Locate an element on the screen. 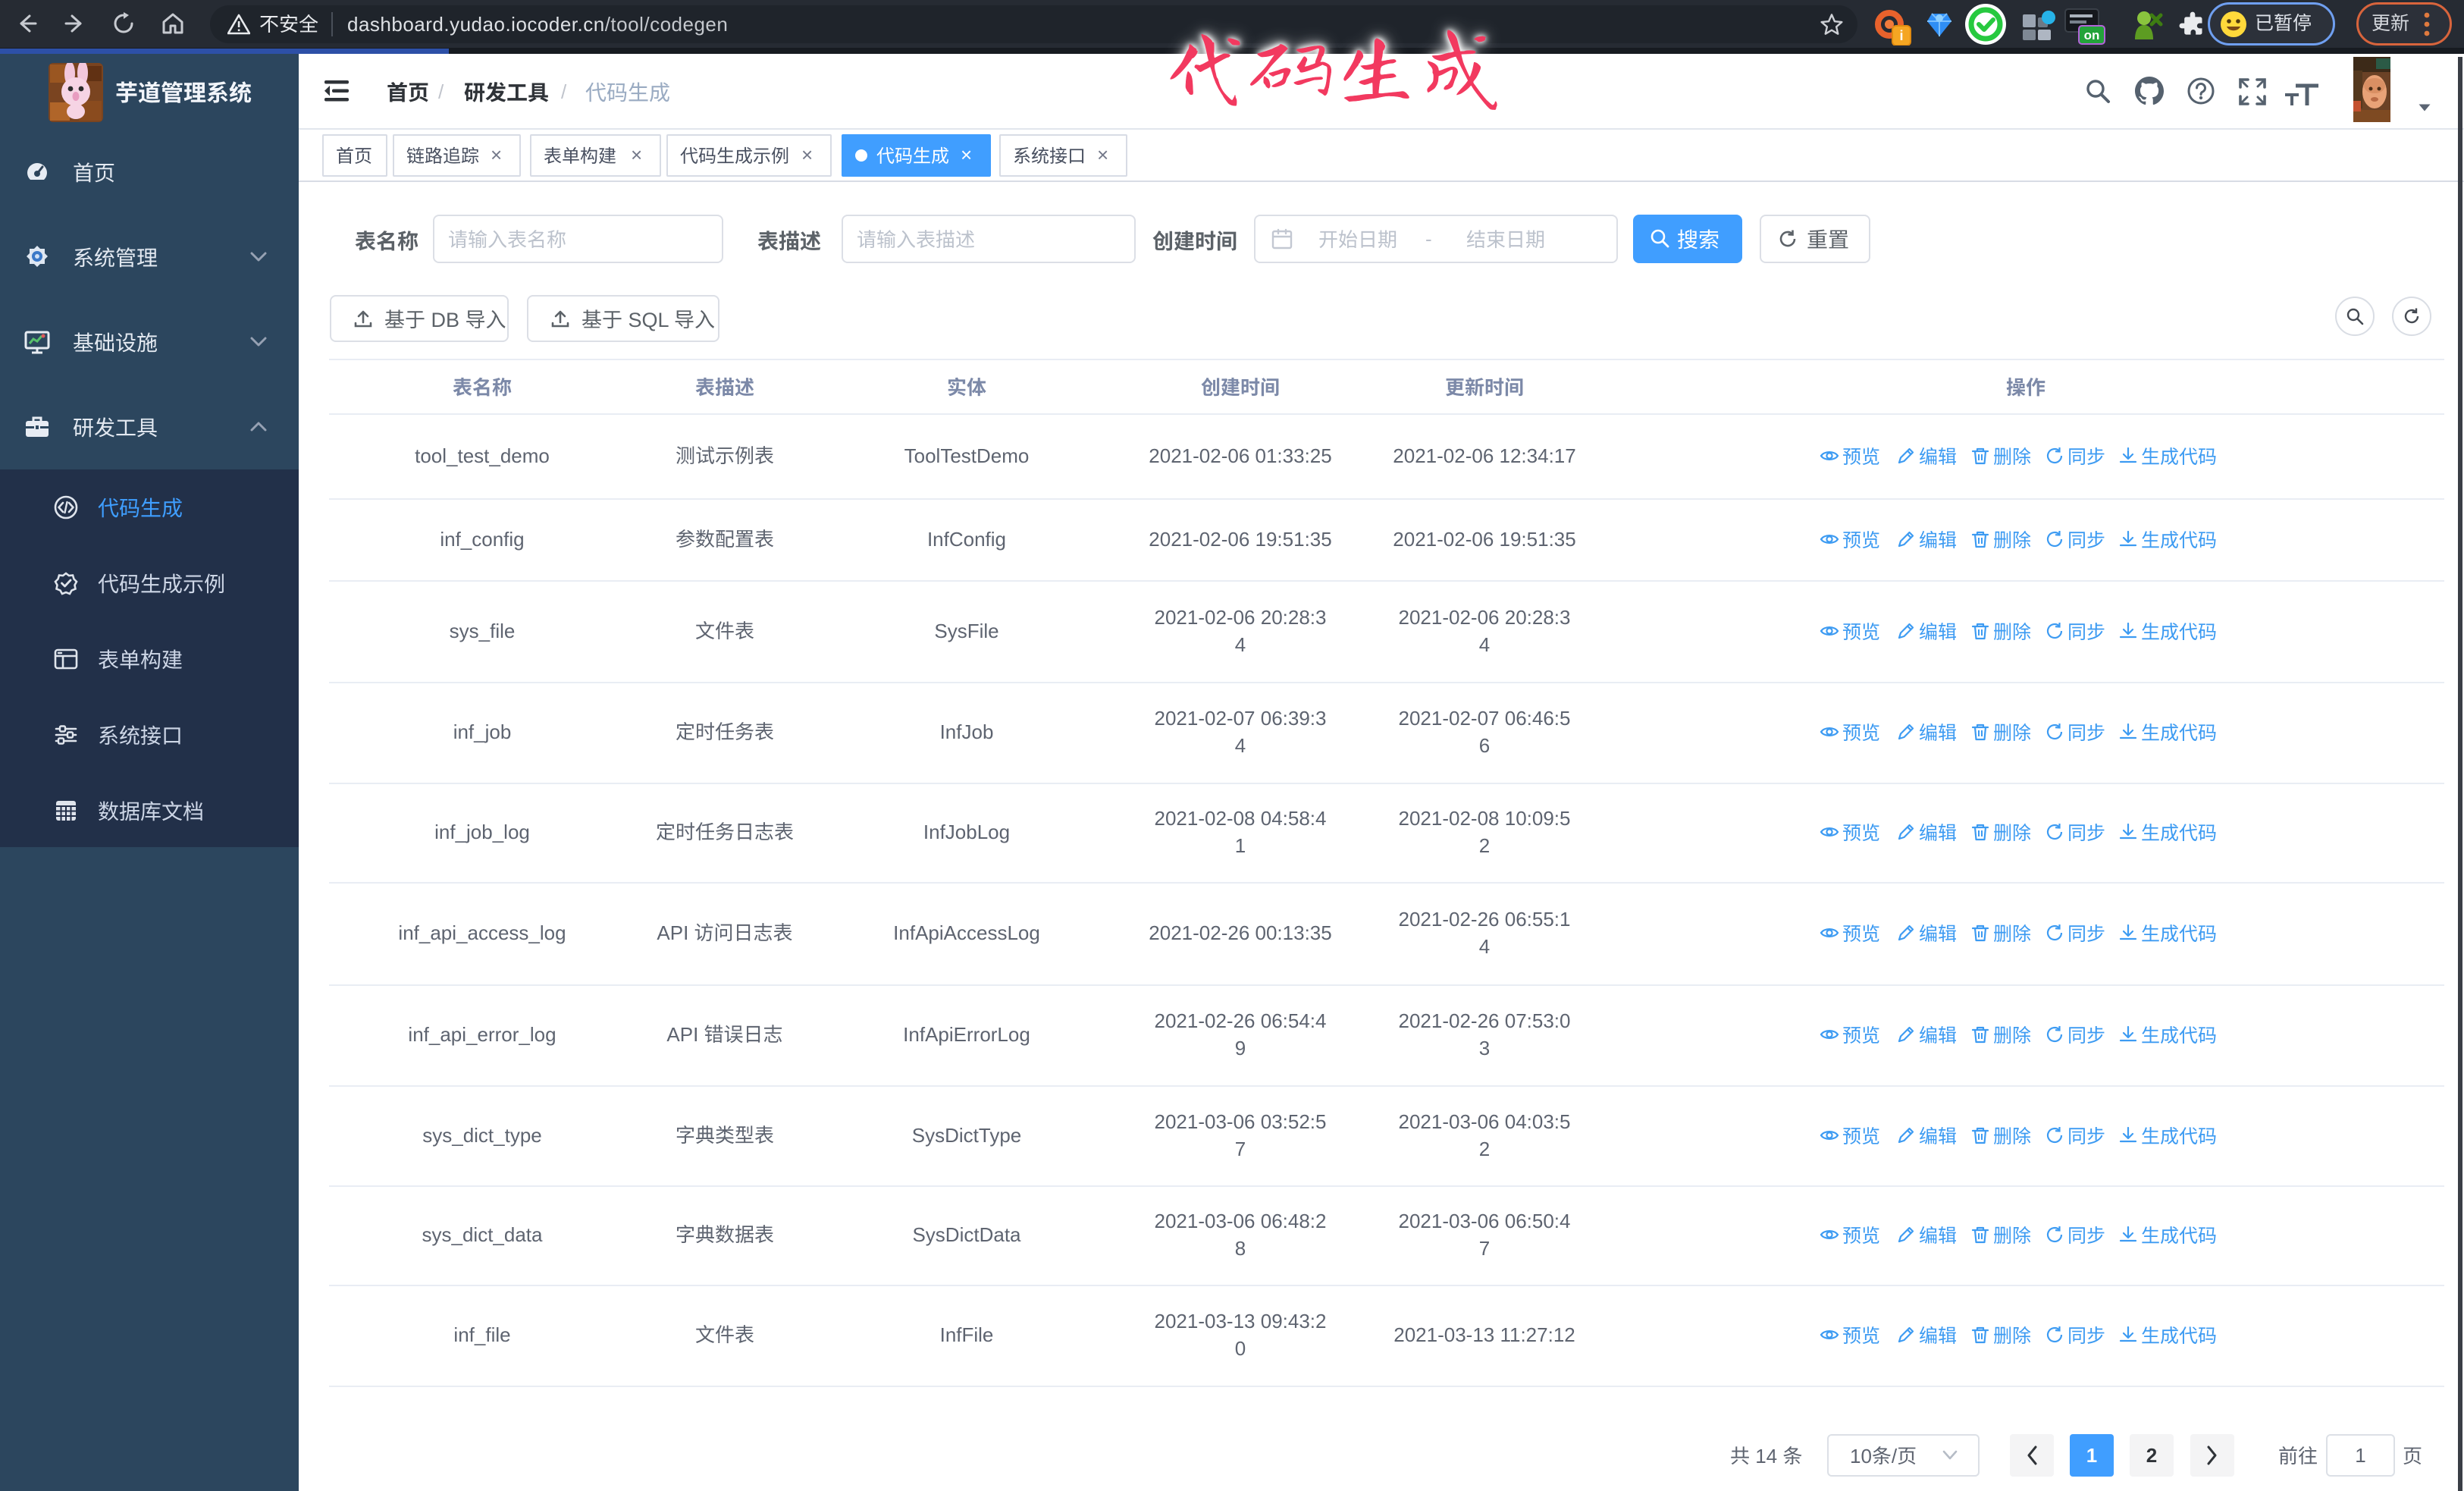 Image resolution: width=2464 pixels, height=1491 pixels. svg-text: on is located at coordinates (2092, 35).